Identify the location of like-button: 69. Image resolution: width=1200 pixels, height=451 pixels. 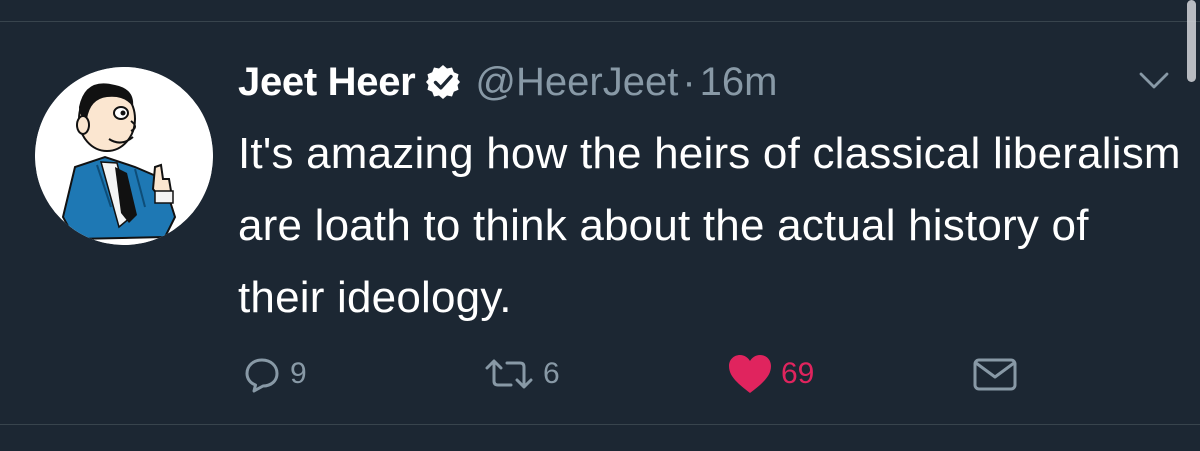
(770, 374).